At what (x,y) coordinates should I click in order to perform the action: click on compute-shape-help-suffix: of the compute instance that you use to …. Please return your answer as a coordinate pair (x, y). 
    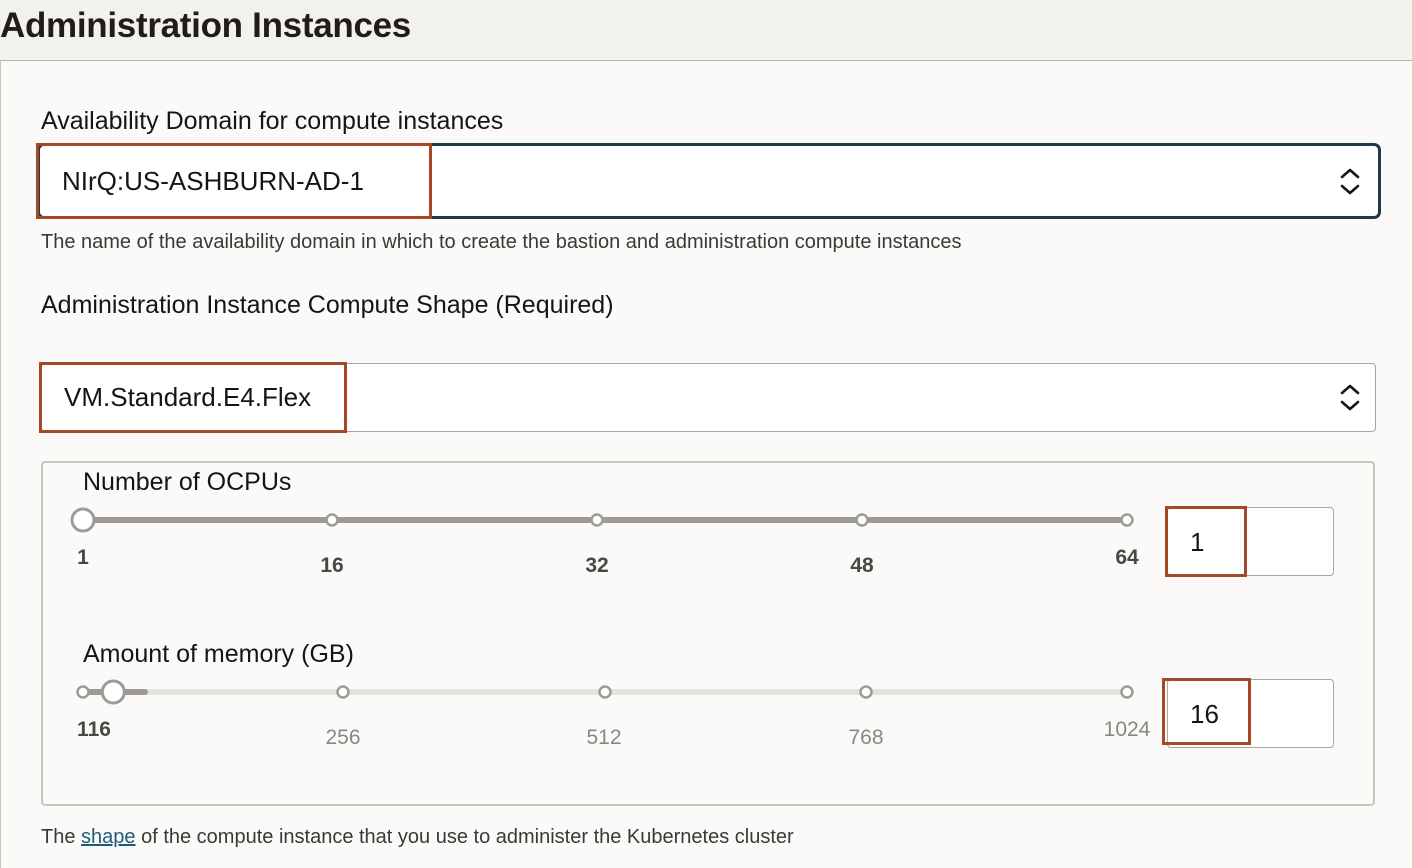
    Looking at the image, I should click on (464, 837).